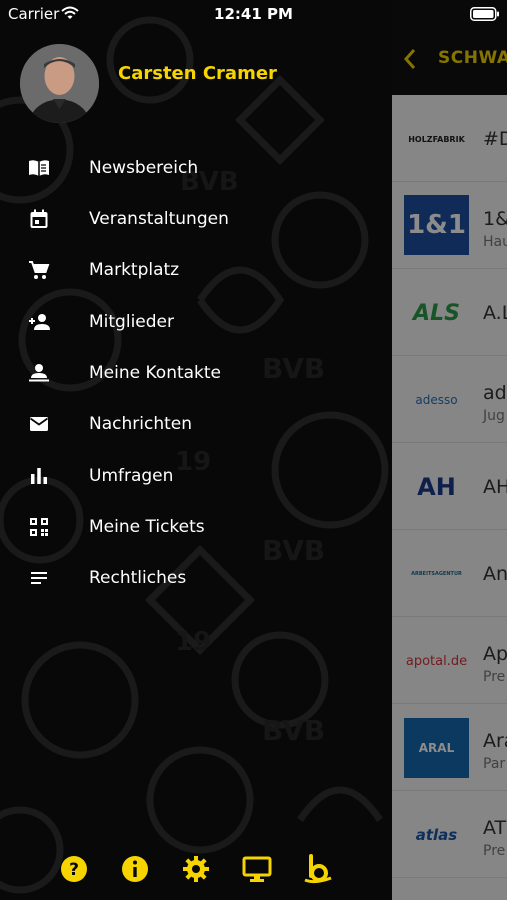 The image size is (507, 900). I want to click on profile-photo, so click(59, 83).